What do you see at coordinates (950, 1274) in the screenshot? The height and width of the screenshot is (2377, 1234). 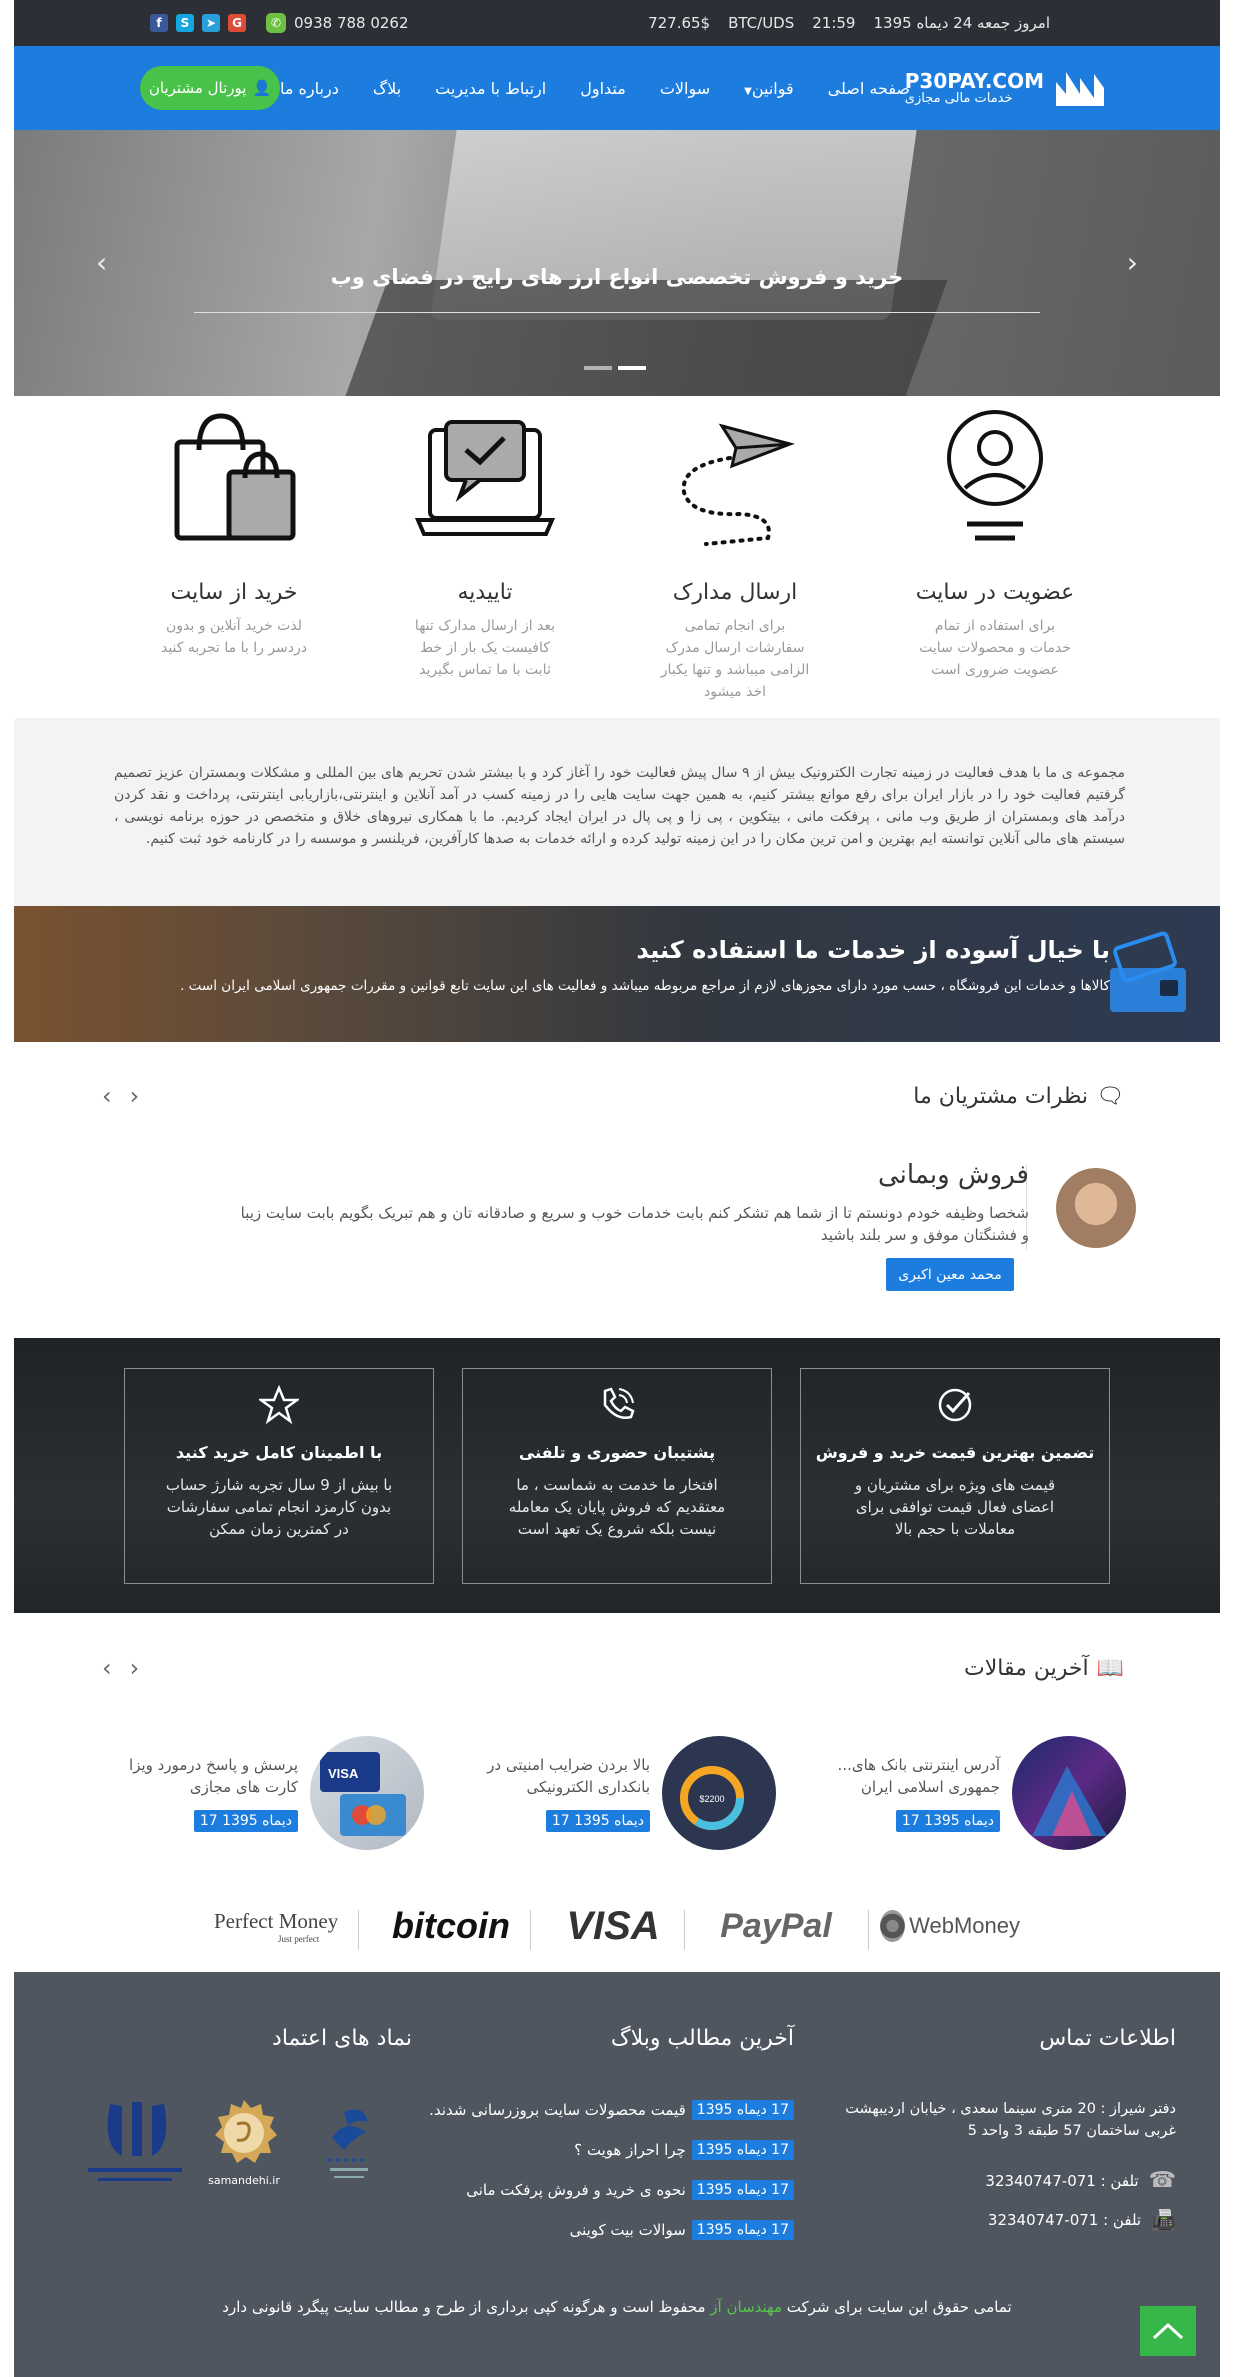 I see `testimonial-author-button: محمد معین اکبری` at bounding box center [950, 1274].